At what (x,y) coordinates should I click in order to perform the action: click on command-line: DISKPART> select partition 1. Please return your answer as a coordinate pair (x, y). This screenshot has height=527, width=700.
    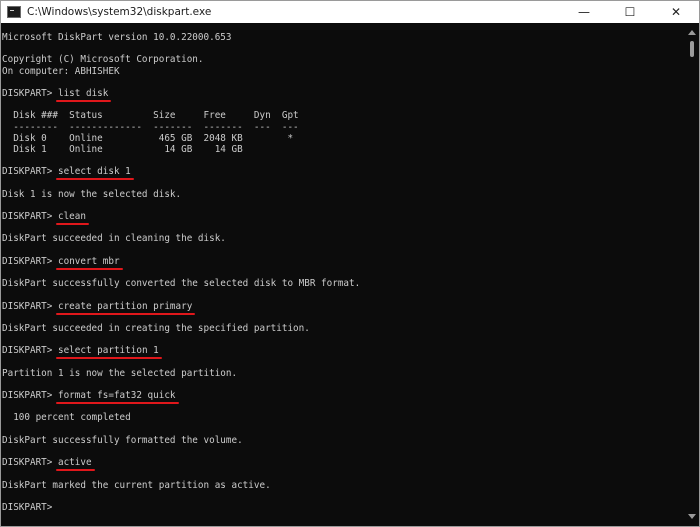
    Looking at the image, I should click on (181, 350).